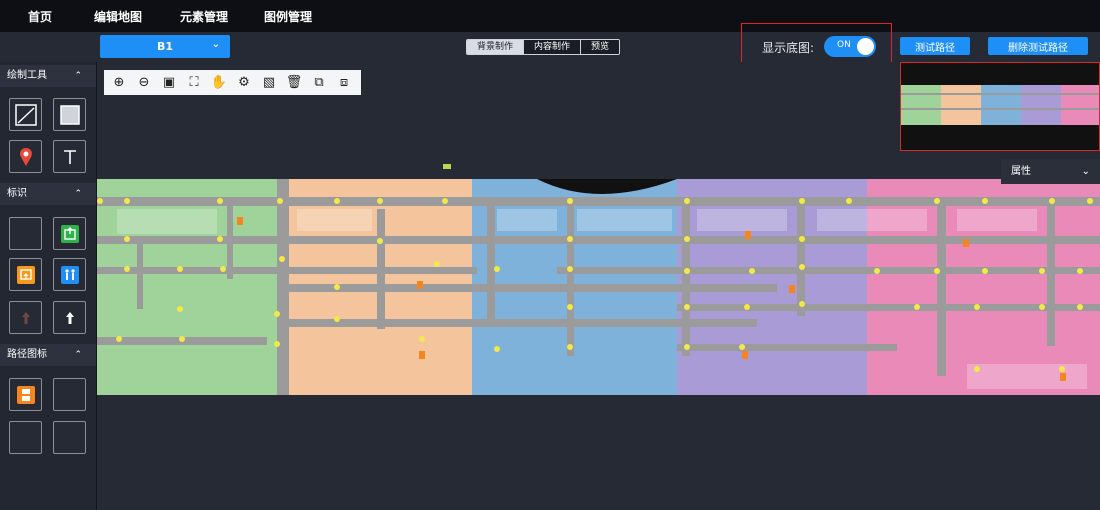 The width and height of the screenshot is (1100, 510). I want to click on hand-icon: ✋, so click(219, 82).